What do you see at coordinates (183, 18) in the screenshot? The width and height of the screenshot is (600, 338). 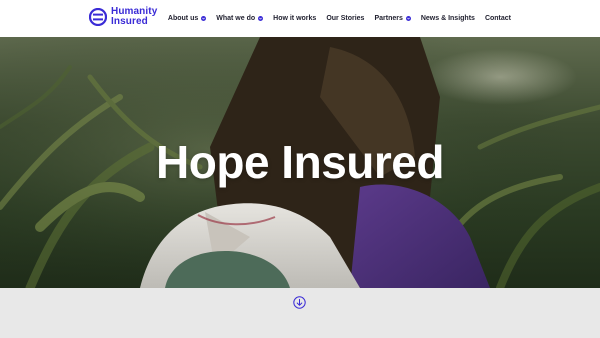 I see `nav-item-label: About us` at bounding box center [183, 18].